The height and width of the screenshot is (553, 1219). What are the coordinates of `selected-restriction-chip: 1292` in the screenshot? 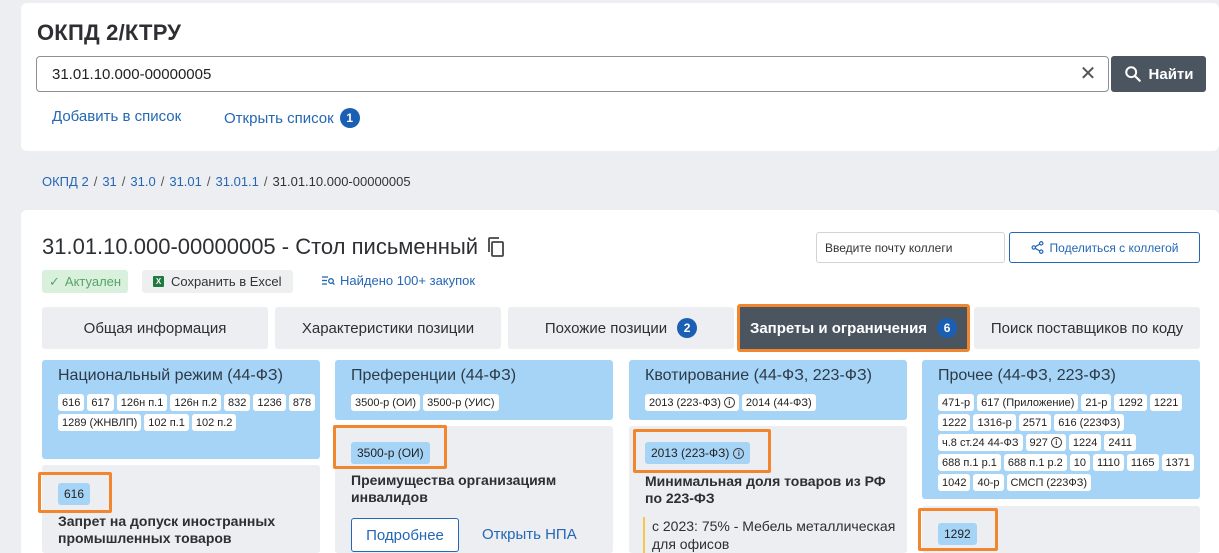 It's located at (957, 534).